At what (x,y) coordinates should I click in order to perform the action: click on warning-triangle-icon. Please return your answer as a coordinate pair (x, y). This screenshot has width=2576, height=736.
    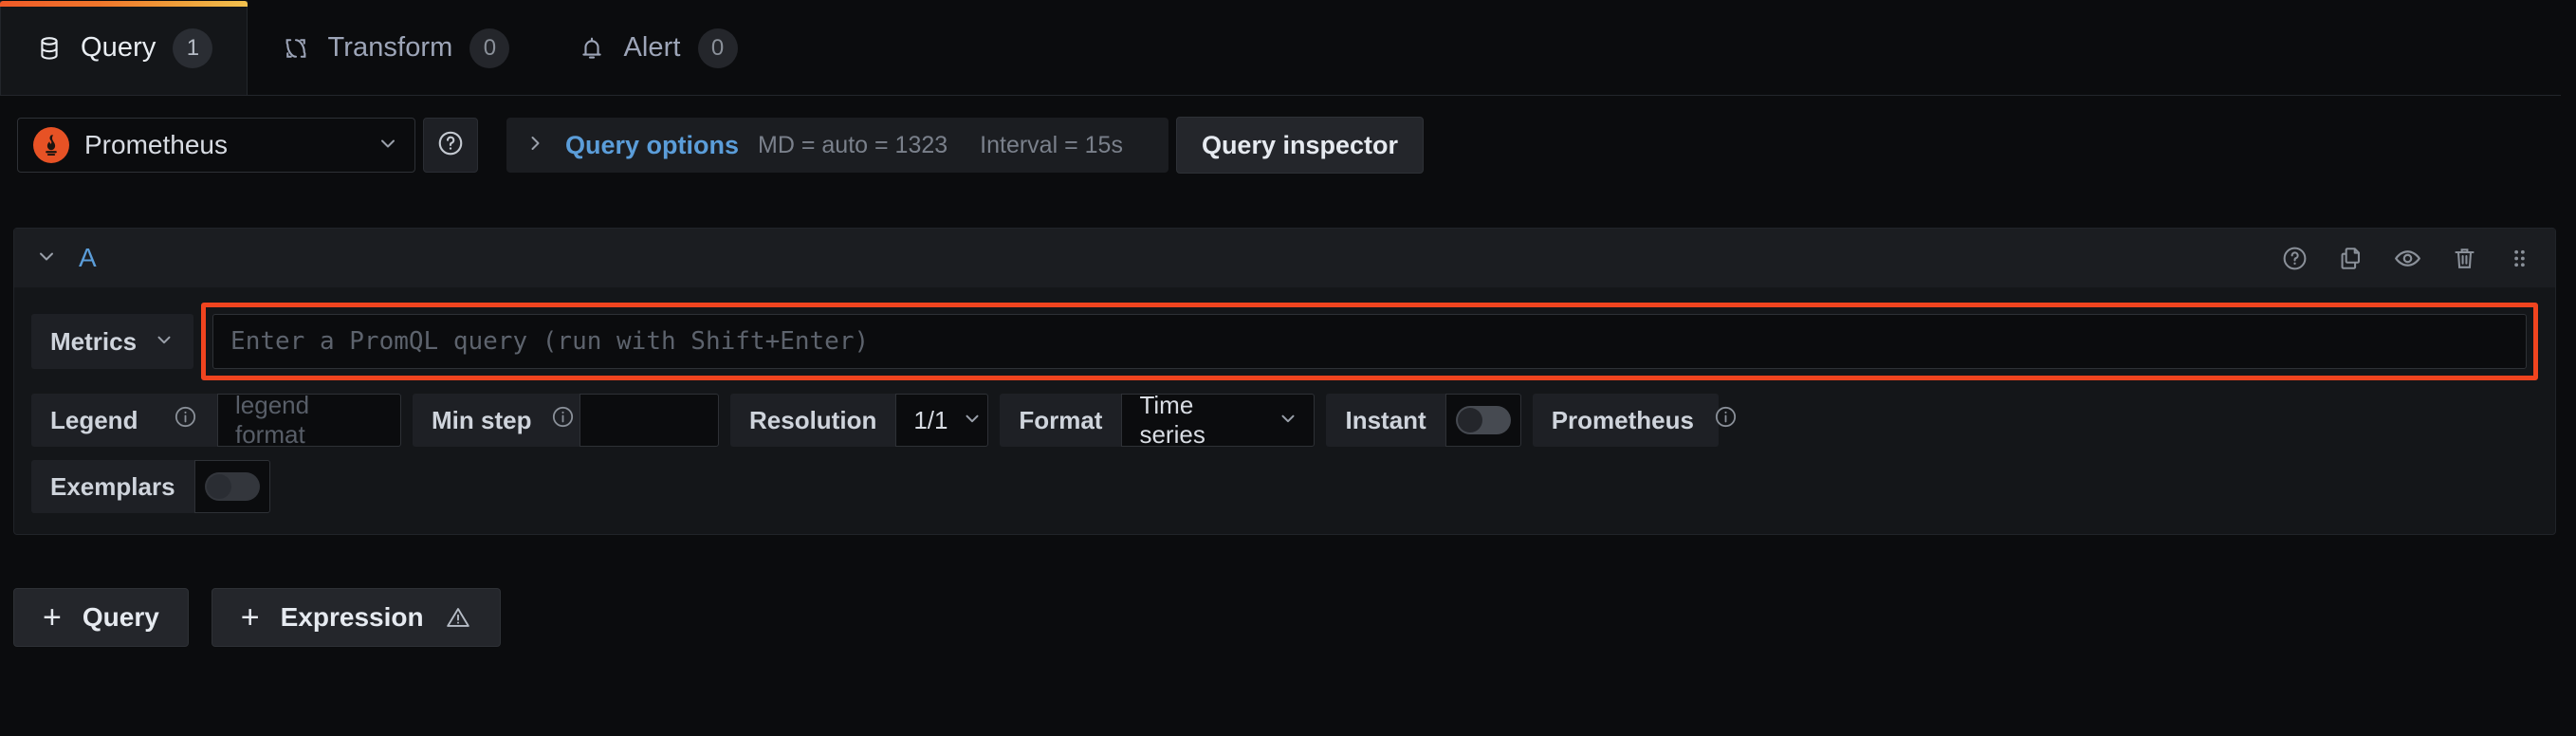
    Looking at the image, I should click on (458, 617).